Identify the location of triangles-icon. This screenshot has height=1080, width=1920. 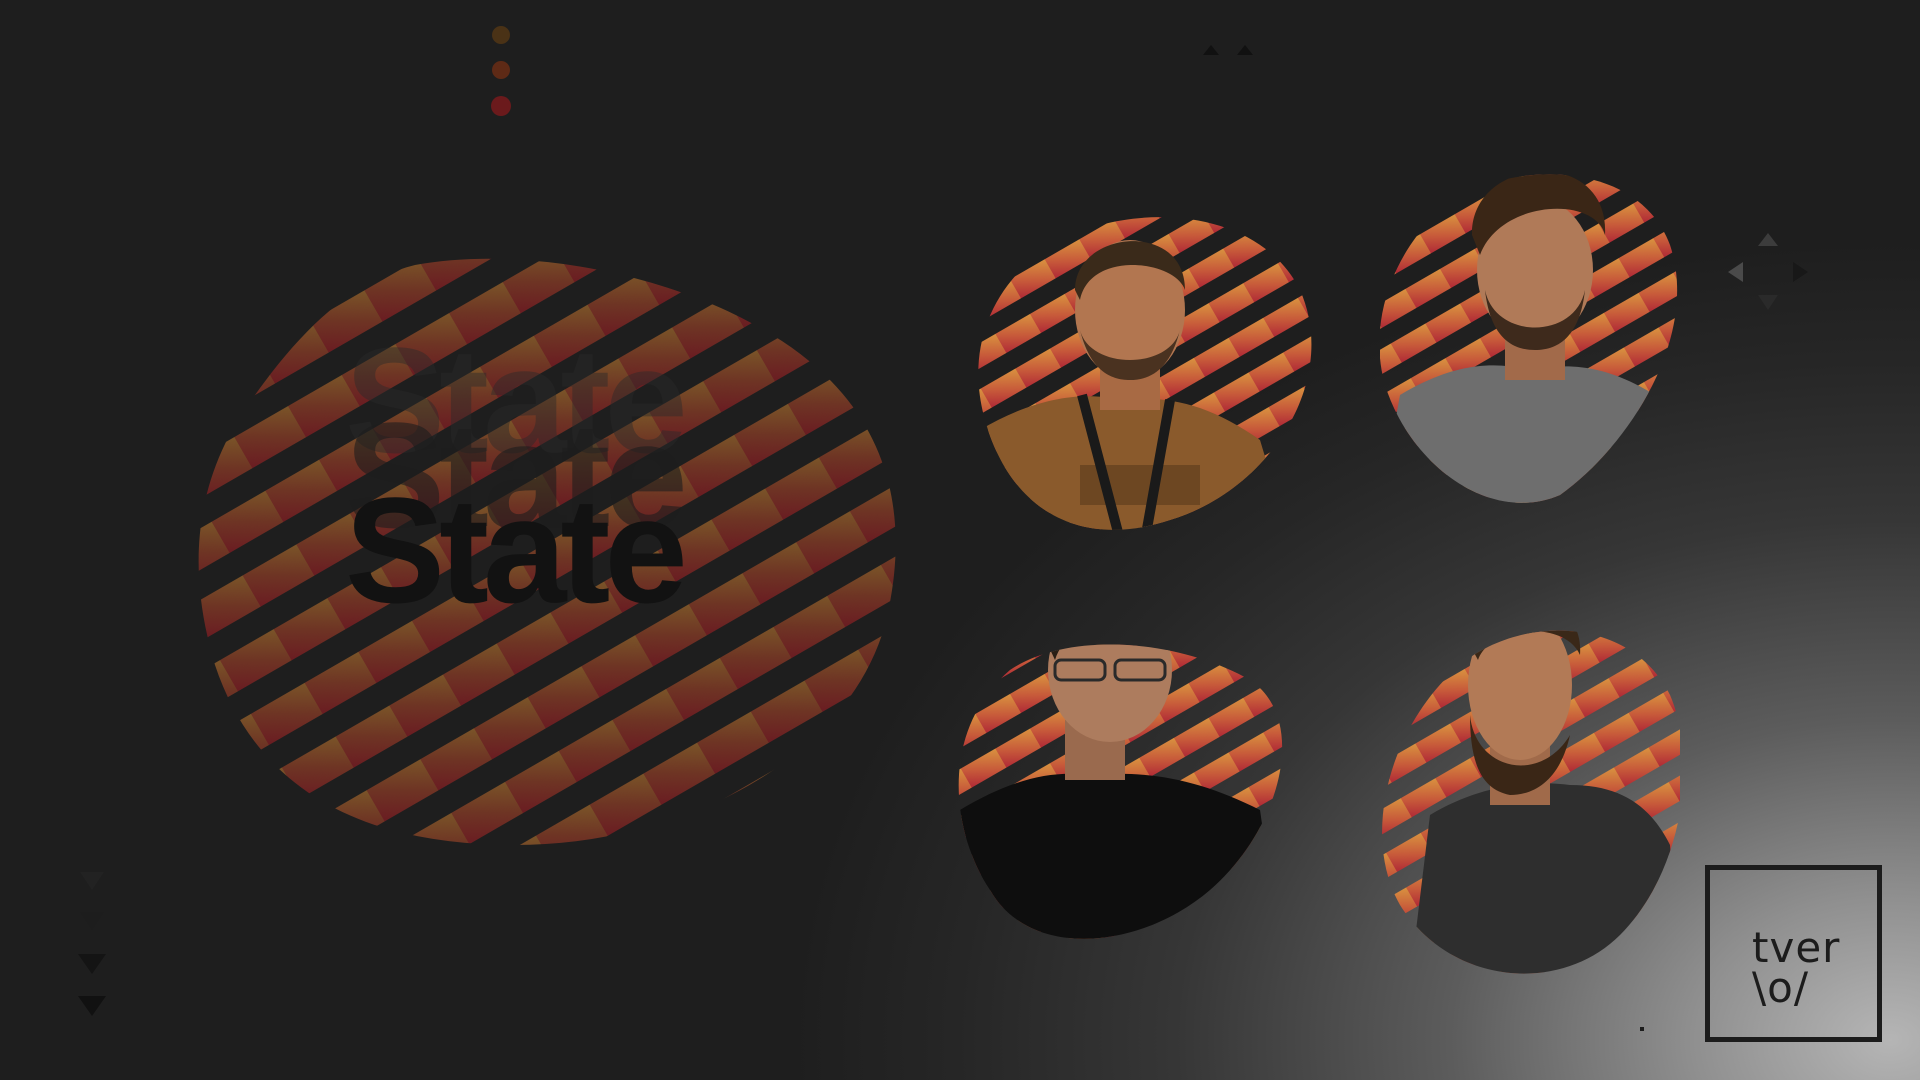
(92, 944).